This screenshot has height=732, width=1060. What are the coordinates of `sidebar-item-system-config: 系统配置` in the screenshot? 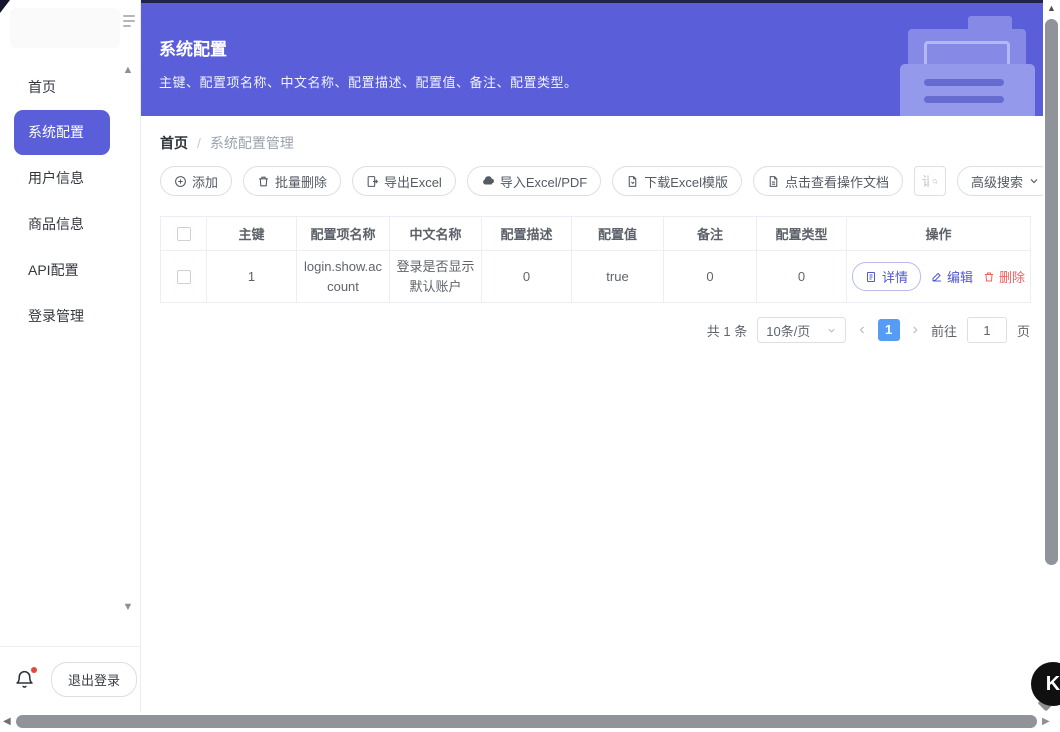 It's located at (62, 132).